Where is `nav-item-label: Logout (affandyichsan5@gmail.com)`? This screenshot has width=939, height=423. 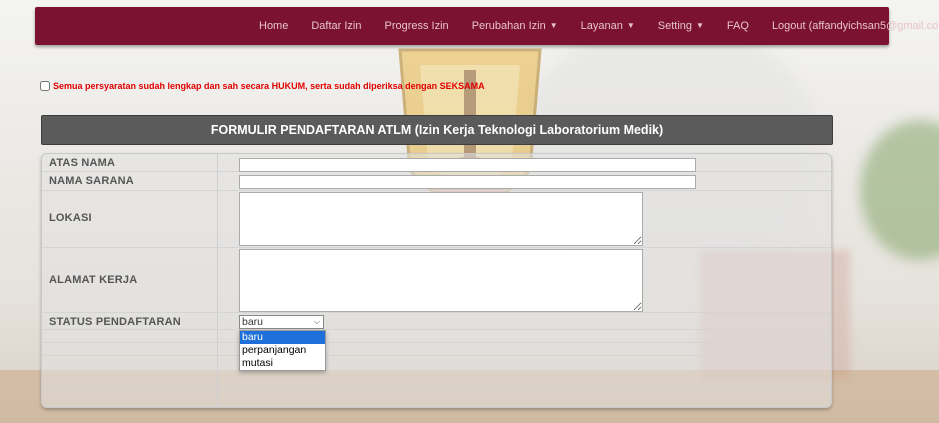 nav-item-label: Logout (affandyichsan5@gmail.com) is located at coordinates (855, 26).